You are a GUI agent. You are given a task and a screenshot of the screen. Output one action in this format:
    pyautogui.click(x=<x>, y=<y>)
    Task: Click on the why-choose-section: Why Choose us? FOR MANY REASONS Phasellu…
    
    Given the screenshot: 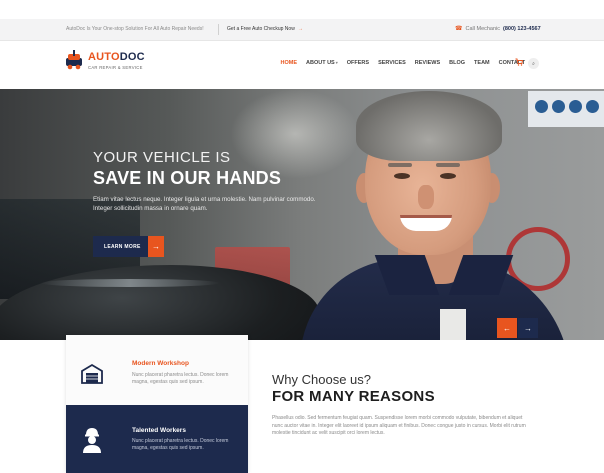 What is the action you would take?
    pyautogui.click(x=422, y=405)
    